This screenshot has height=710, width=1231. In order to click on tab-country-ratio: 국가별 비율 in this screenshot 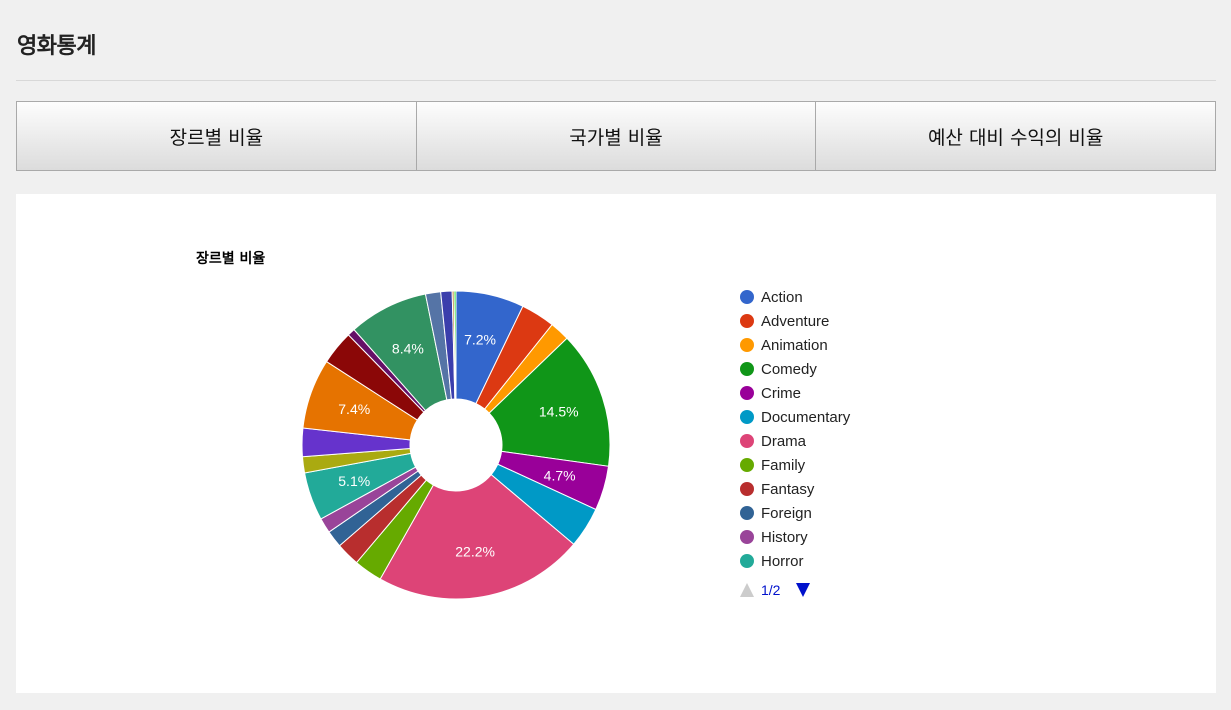, I will do `click(616, 136)`.